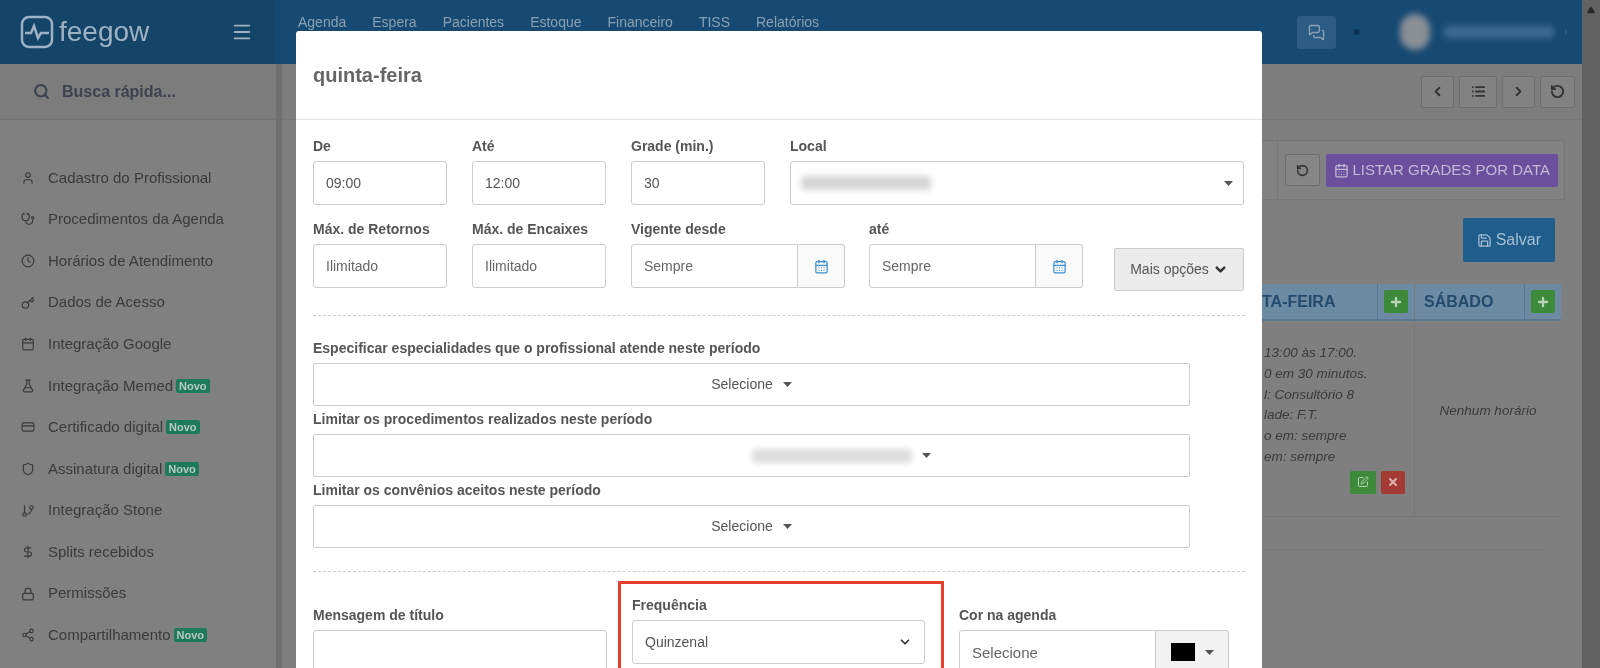 The width and height of the screenshot is (1600, 668). Describe the element at coordinates (138, 593) in the screenshot. I see `sidebar-item: Permissões` at that location.